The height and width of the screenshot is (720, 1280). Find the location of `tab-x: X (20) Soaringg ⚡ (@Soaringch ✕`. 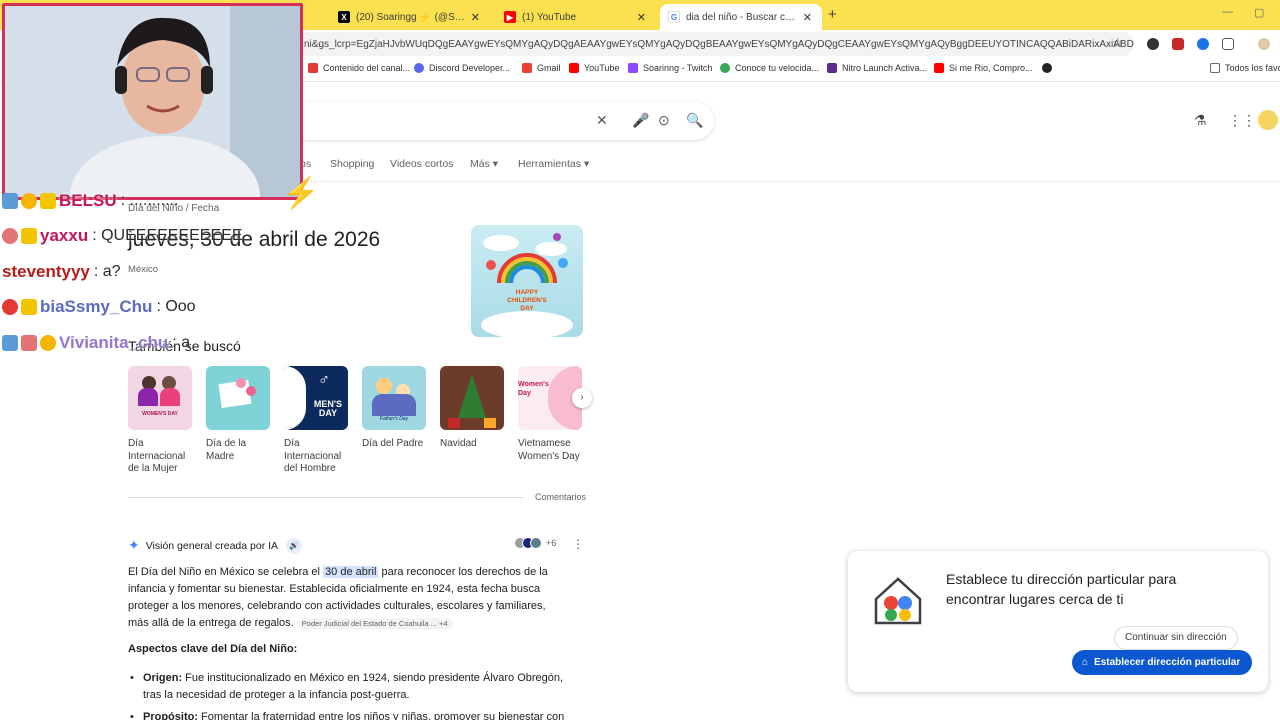

tab-x: X (20) Soaringg ⚡ (@Soaringch ✕ is located at coordinates (410, 17).